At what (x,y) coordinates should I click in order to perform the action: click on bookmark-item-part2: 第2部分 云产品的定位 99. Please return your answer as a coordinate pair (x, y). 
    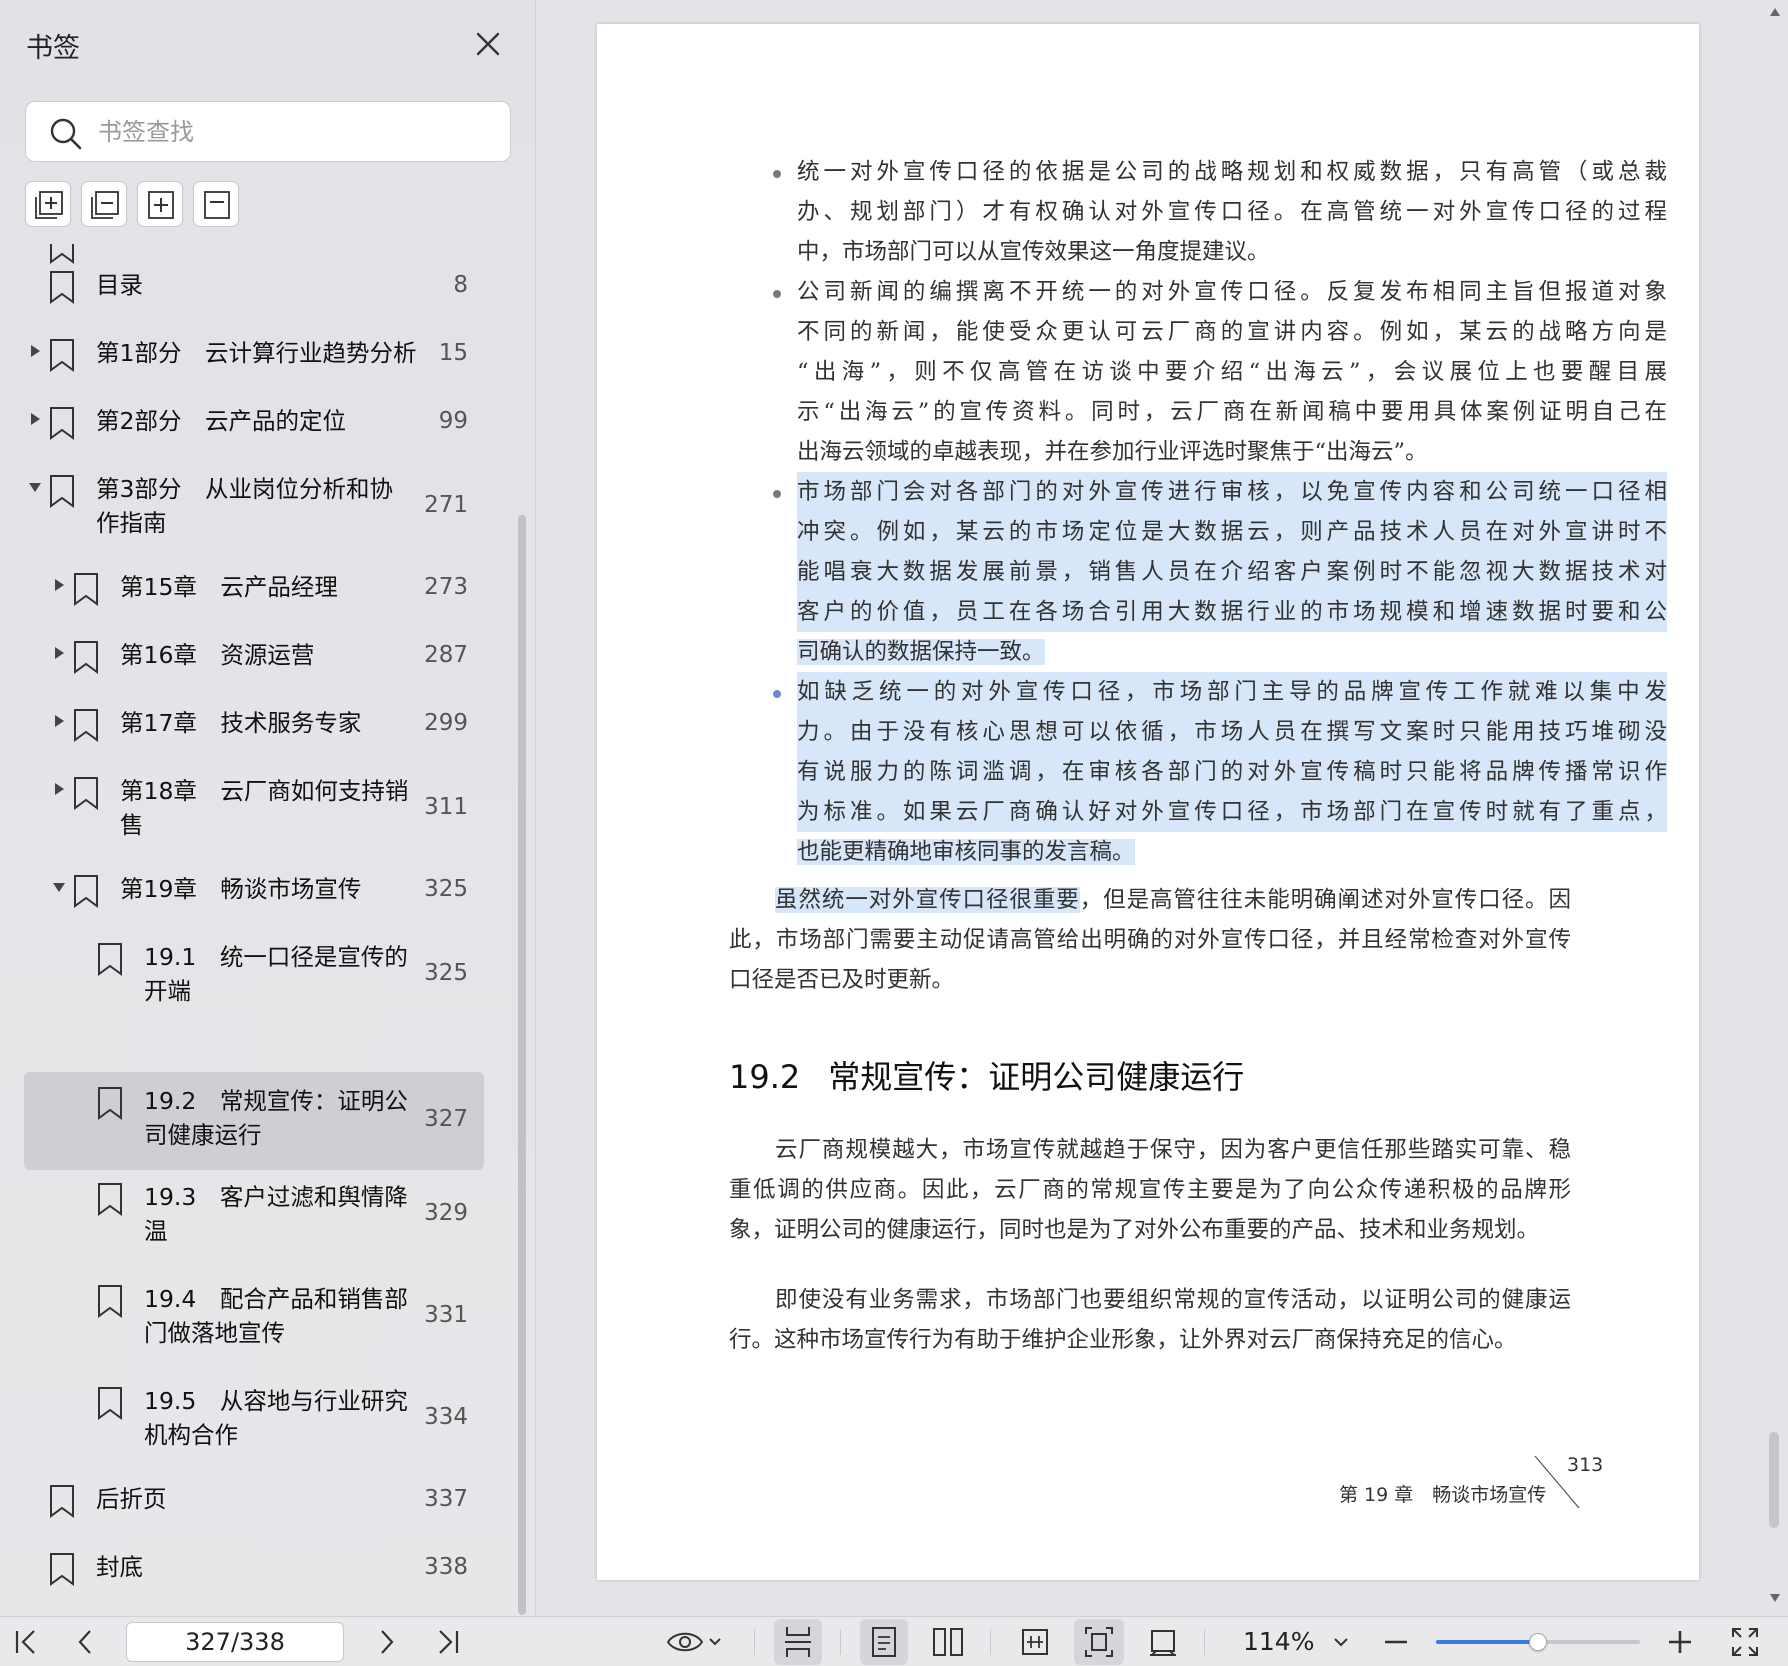
    Looking at the image, I should click on (254, 424).